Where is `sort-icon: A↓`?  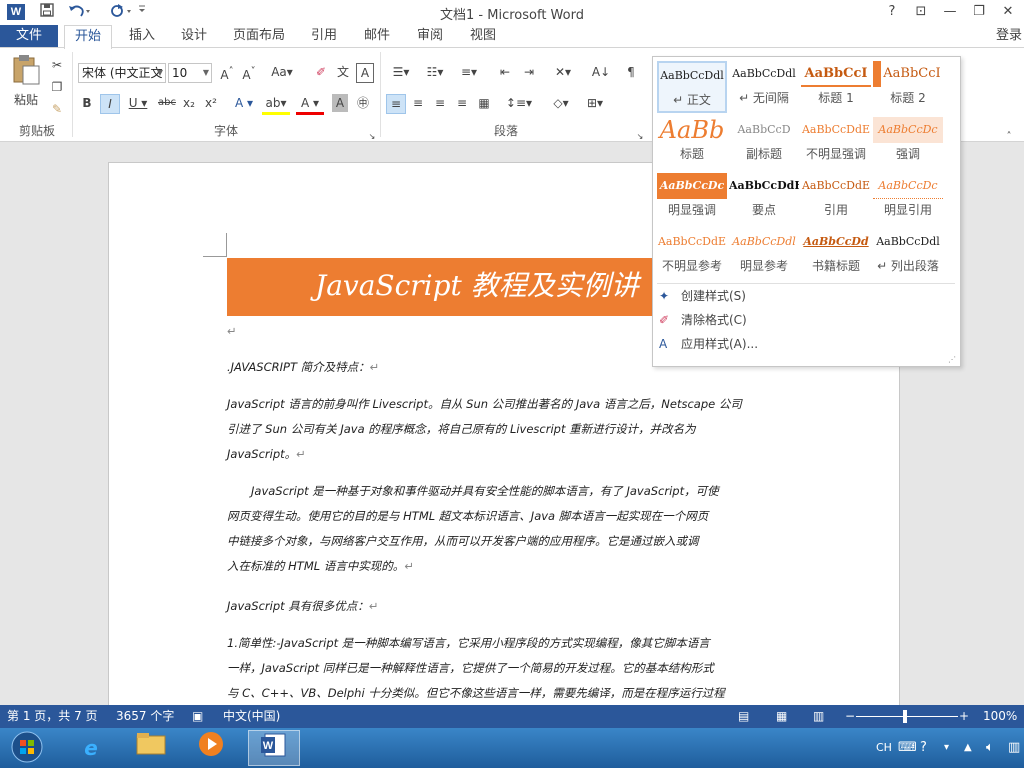 sort-icon: A↓ is located at coordinates (601, 72).